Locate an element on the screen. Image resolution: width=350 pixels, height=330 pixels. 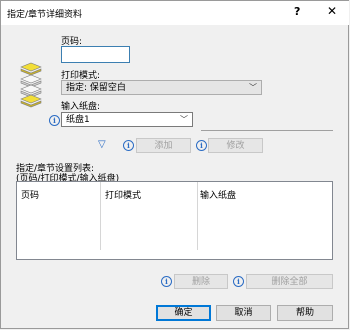
help-title-button: ? is located at coordinates (297, 11).